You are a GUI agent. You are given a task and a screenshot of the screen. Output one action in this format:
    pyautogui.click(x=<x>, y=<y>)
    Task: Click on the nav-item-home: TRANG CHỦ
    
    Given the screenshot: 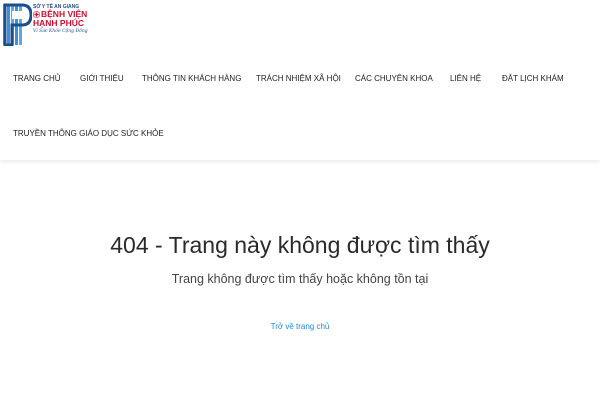 What is the action you would take?
    pyautogui.click(x=37, y=78)
    